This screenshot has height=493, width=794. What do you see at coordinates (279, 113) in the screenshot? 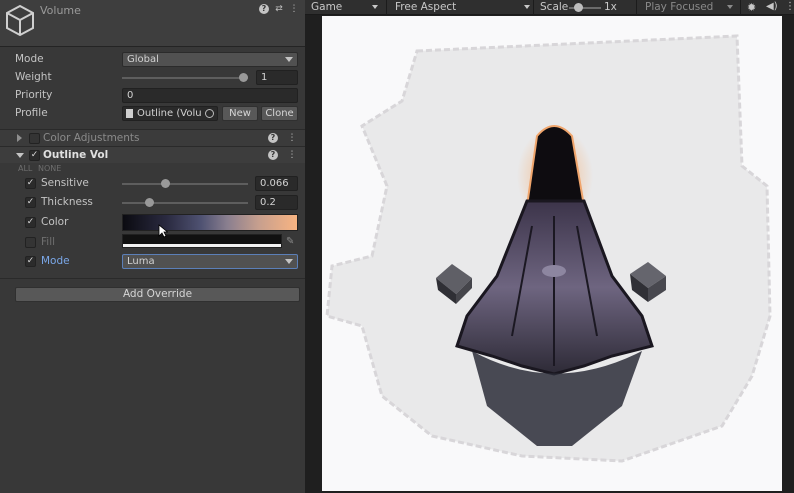
I see `clone-profile-button: Clone` at bounding box center [279, 113].